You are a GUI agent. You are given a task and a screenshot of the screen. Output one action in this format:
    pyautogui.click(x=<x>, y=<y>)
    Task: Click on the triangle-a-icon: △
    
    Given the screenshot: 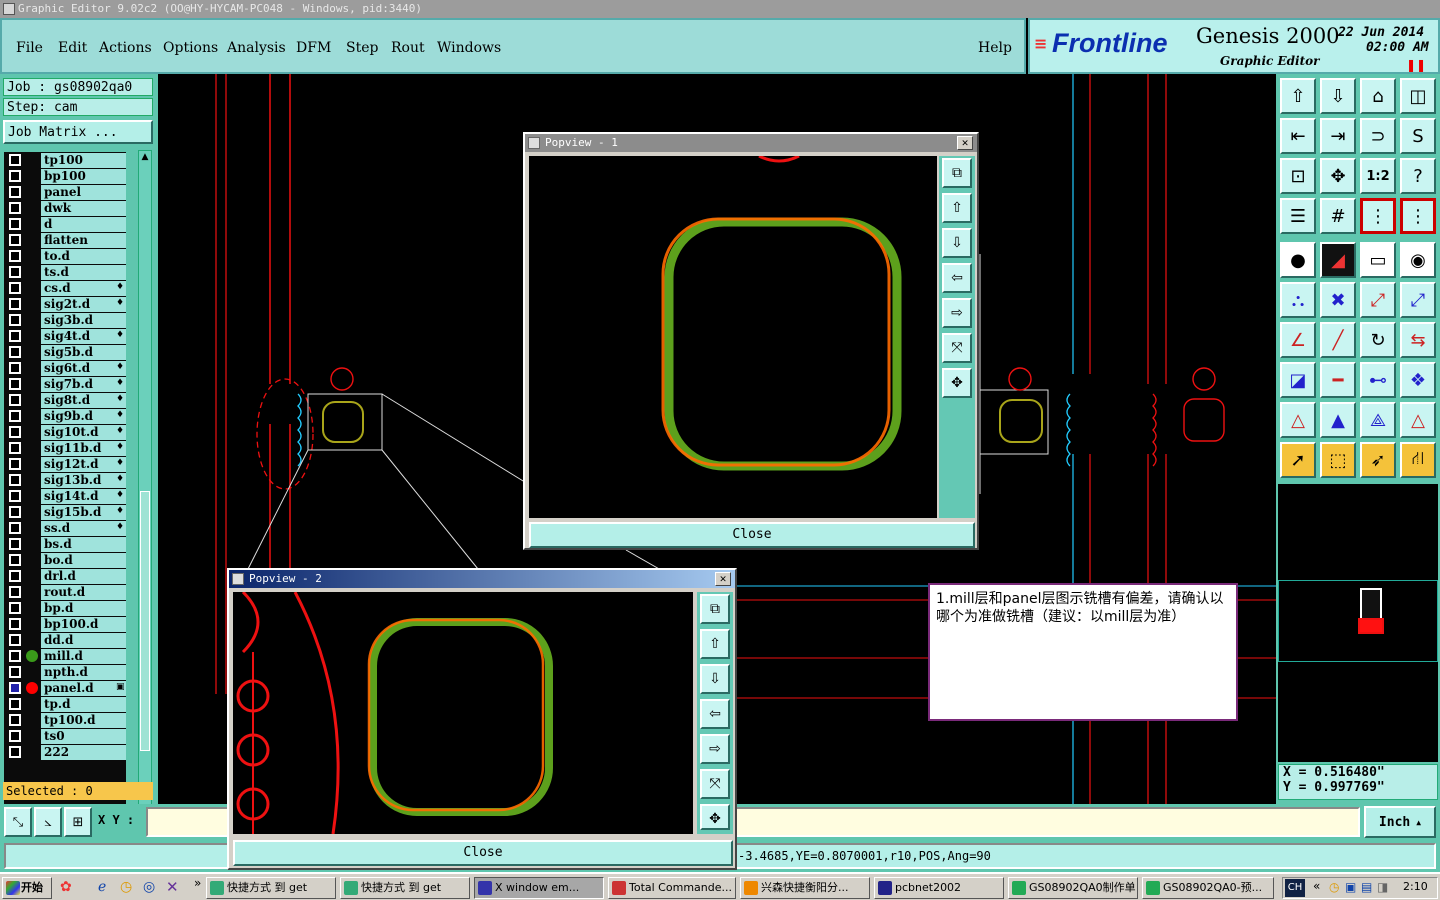 What is the action you would take?
    pyautogui.click(x=1298, y=420)
    